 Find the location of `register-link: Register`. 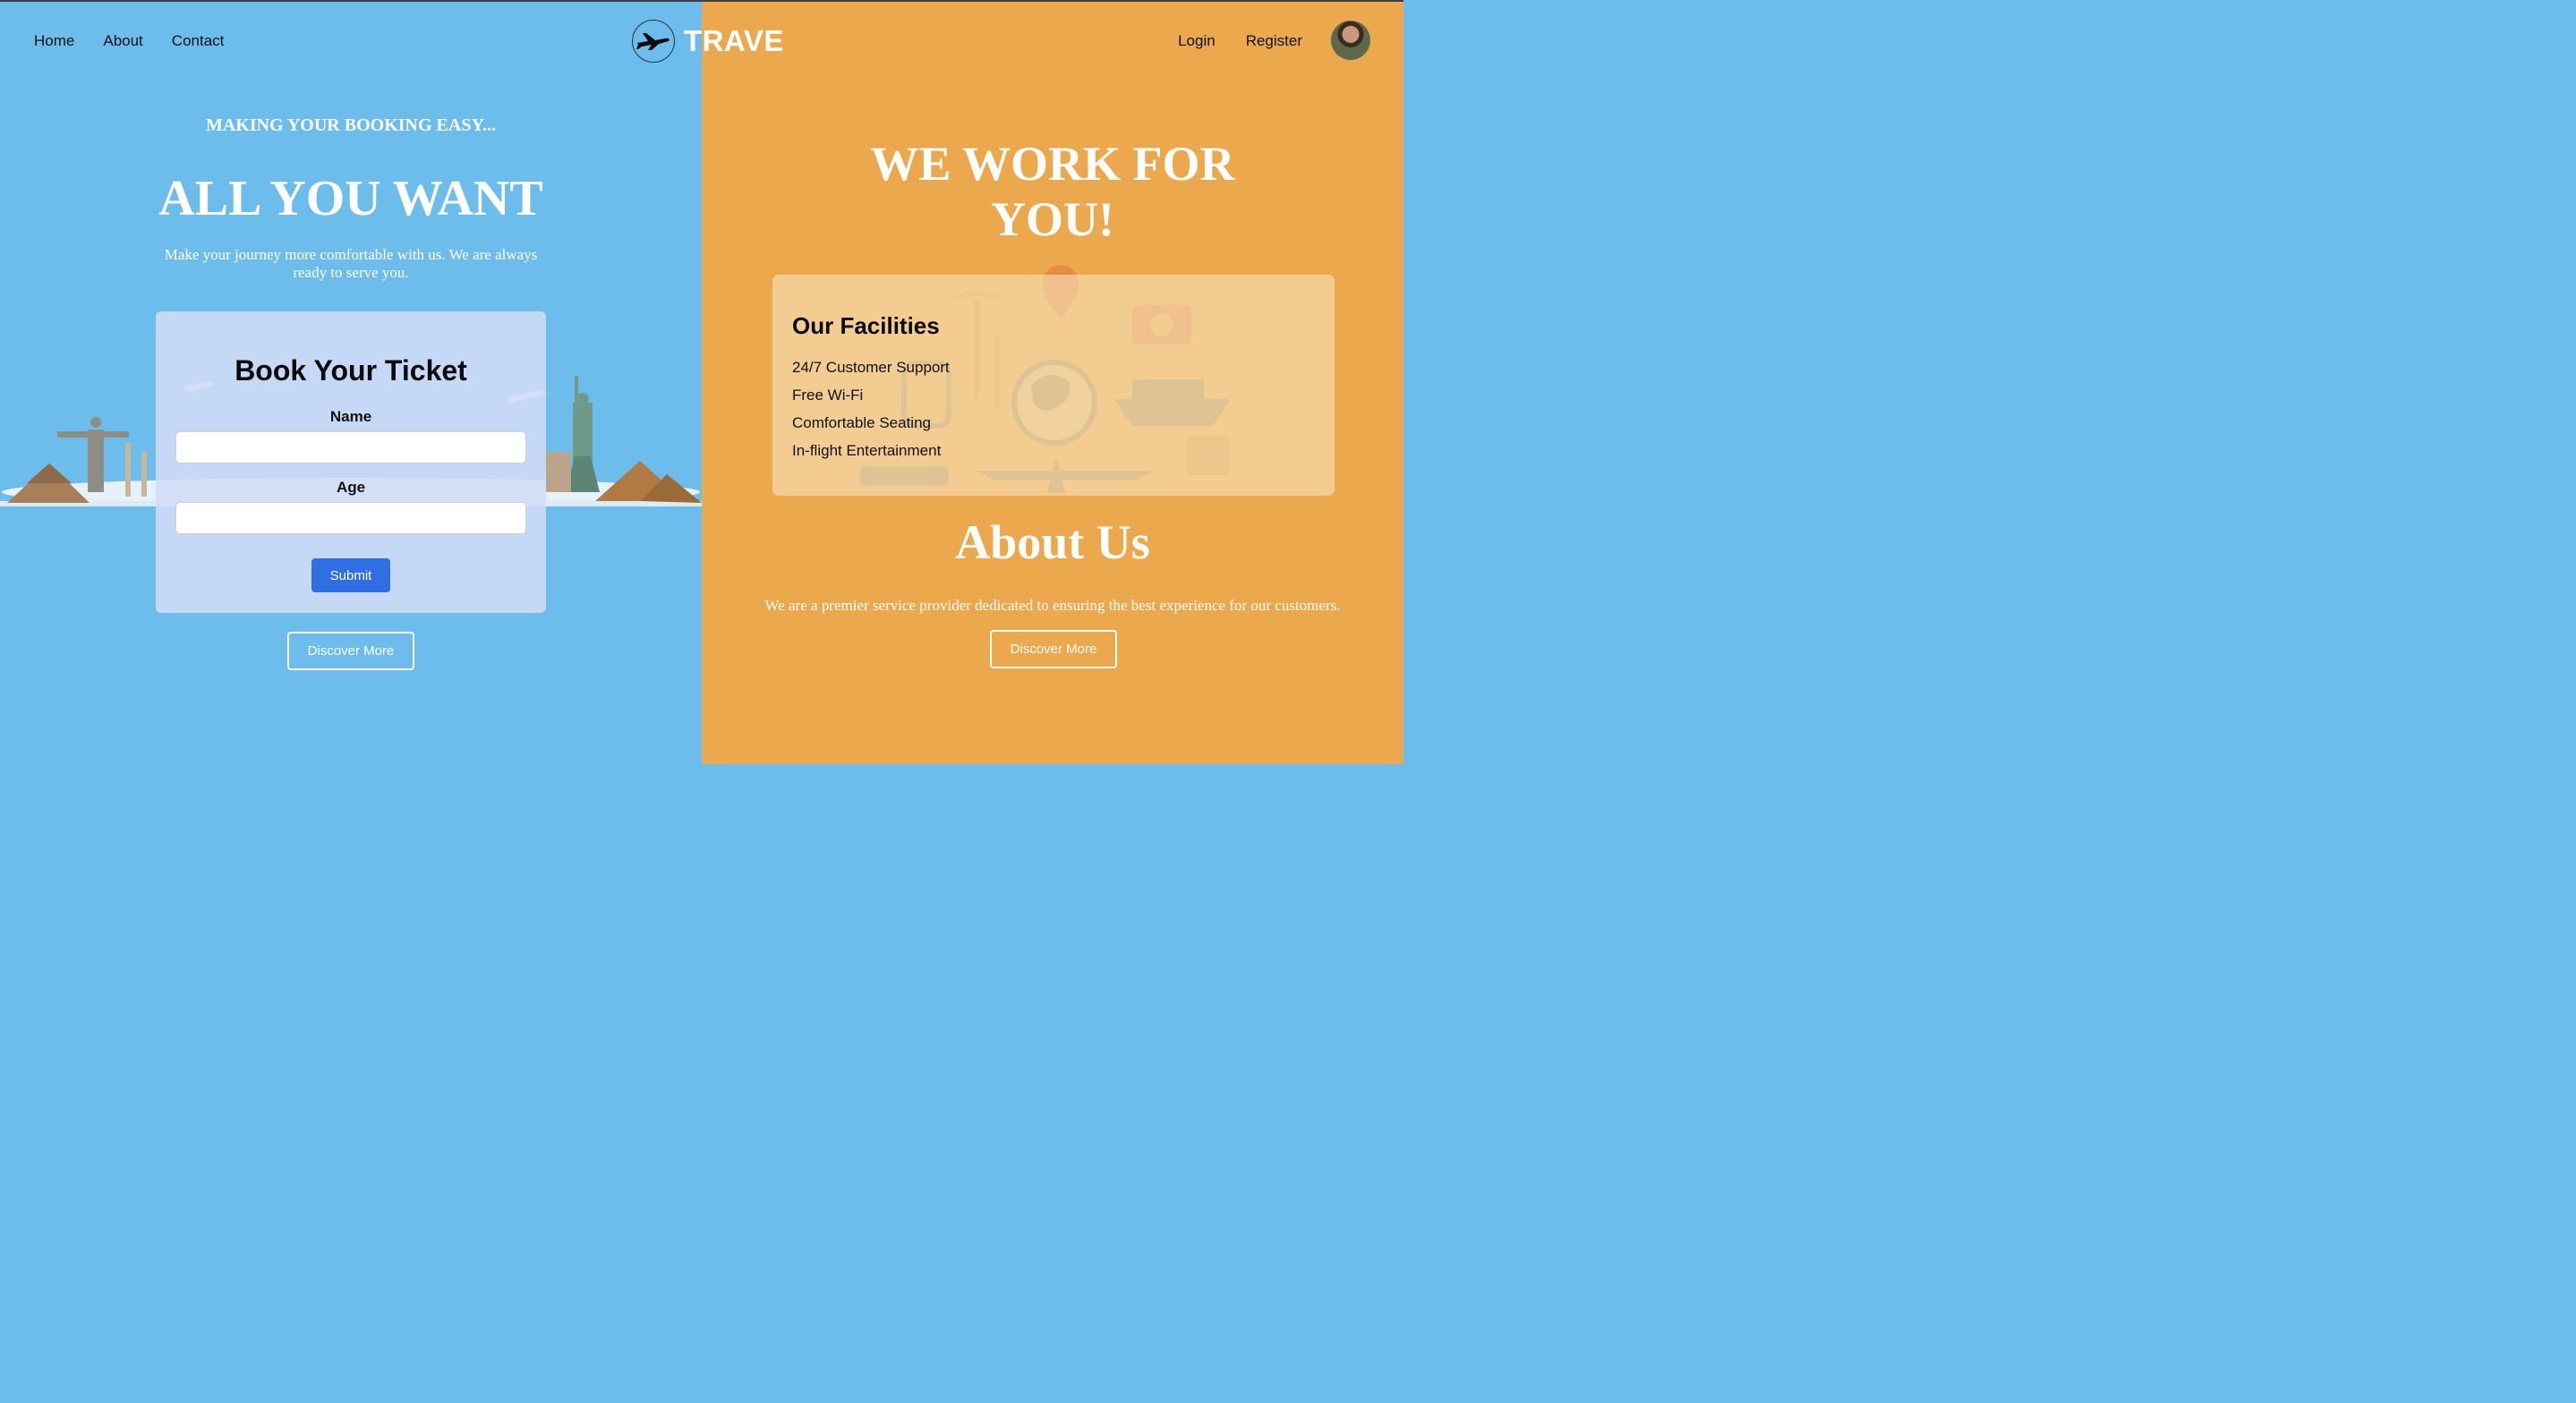

register-link: Register is located at coordinates (1274, 41).